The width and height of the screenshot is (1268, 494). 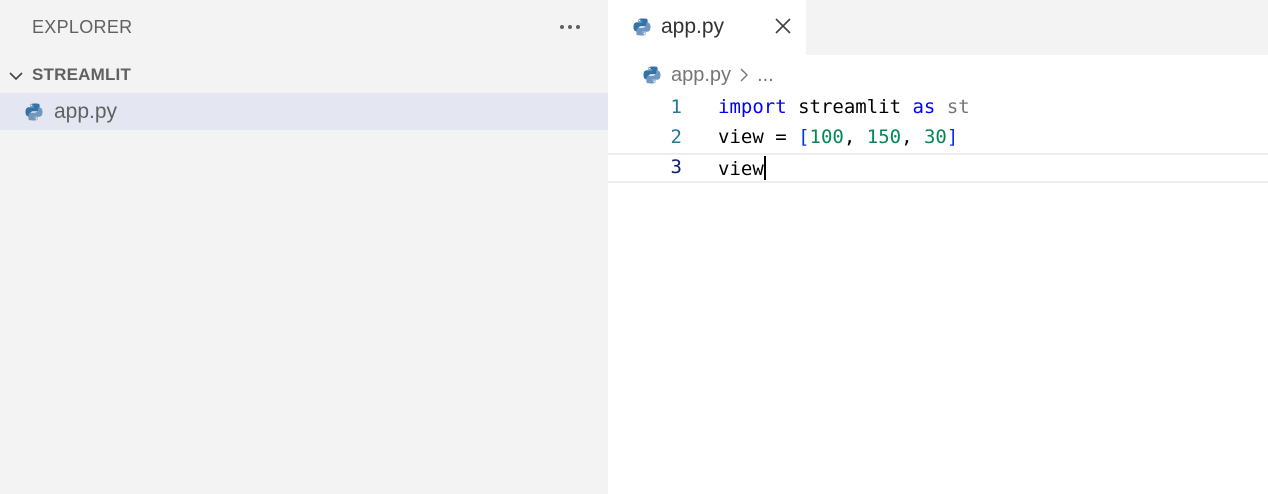 I want to click on number-token: 30, so click(x=935, y=137).